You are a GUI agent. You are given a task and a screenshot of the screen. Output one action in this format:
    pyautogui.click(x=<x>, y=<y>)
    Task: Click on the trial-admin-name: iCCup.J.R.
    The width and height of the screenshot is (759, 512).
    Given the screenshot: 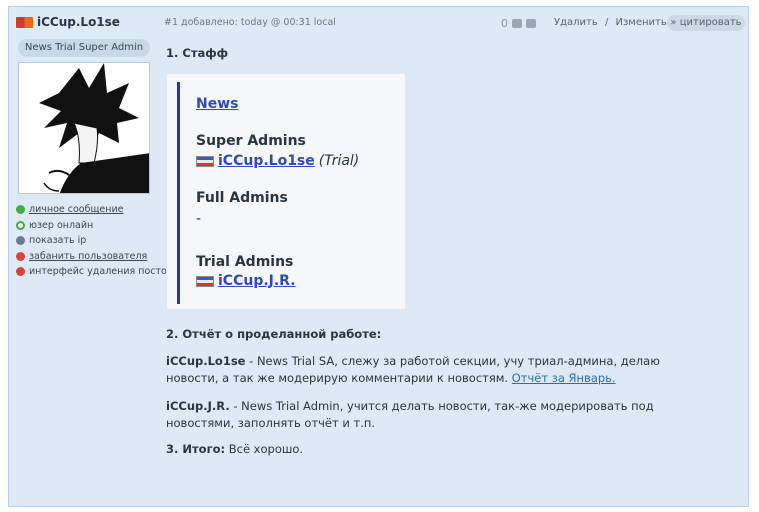 What is the action you would take?
    pyautogui.click(x=257, y=281)
    